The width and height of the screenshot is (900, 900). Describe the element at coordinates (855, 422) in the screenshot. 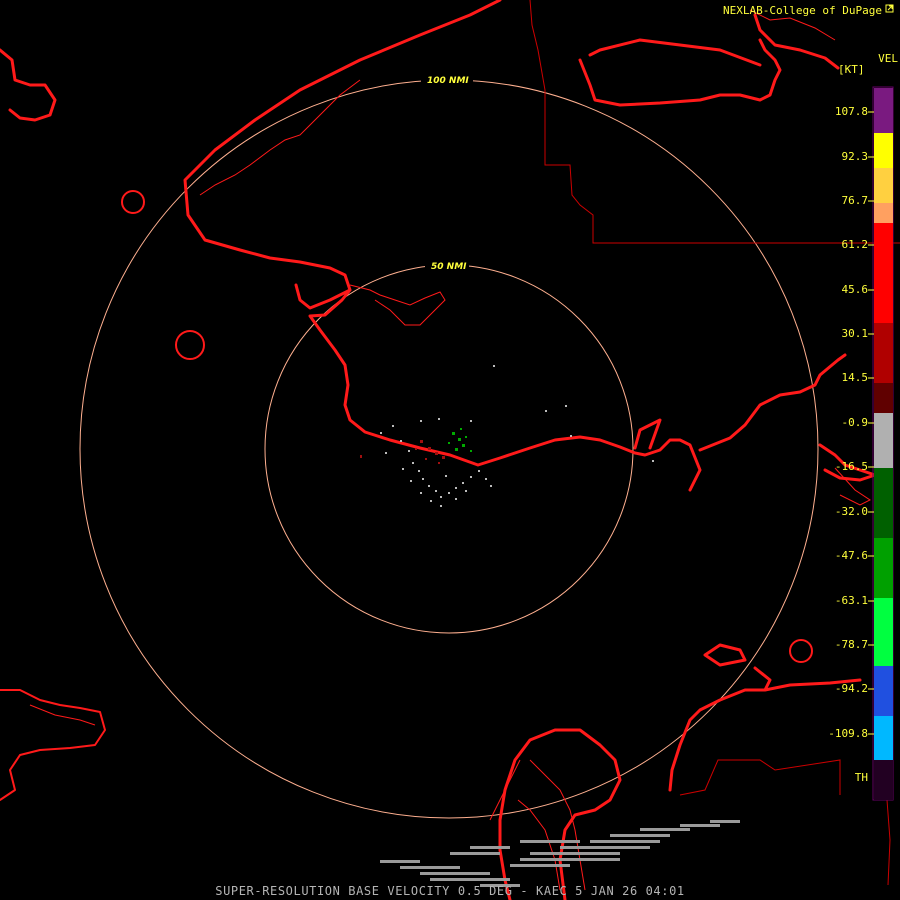

I see `legend-label: -0.9` at that location.